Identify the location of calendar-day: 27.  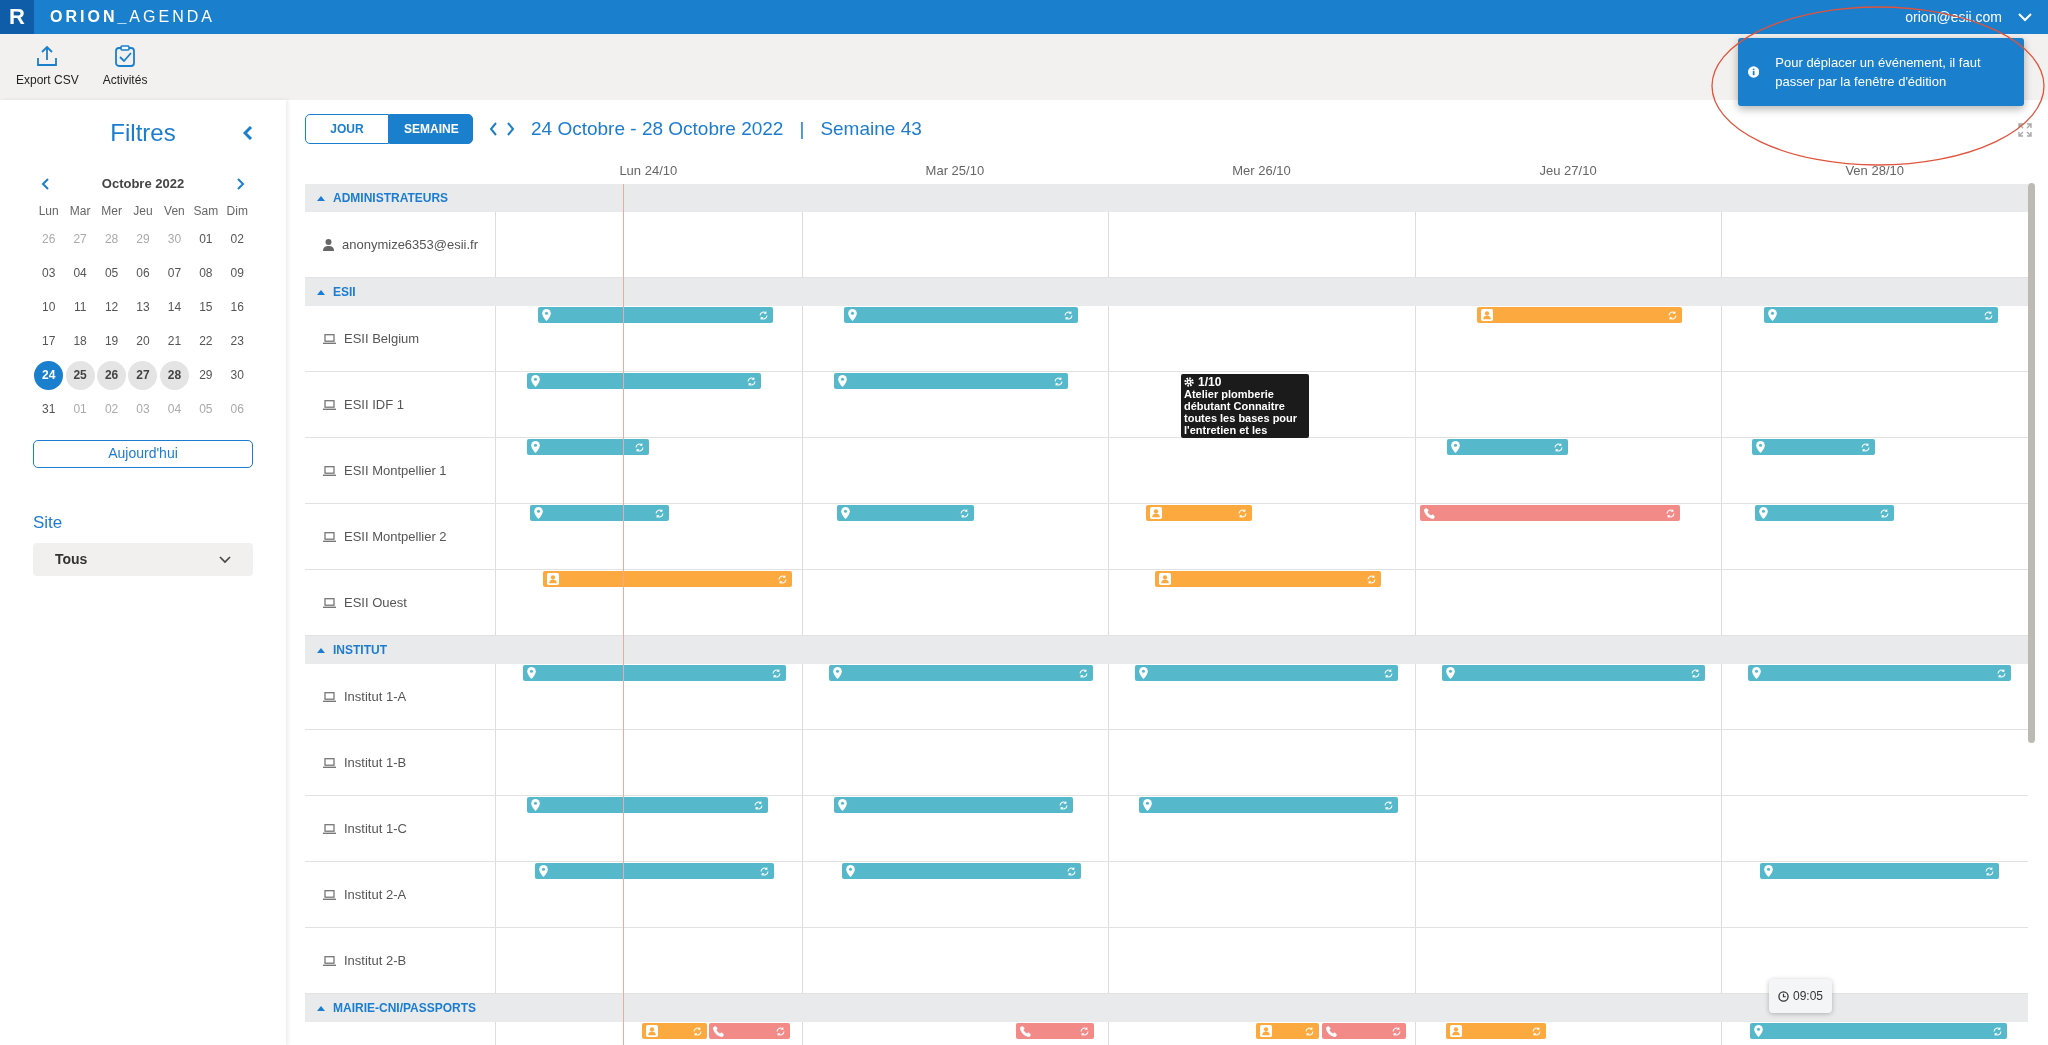
(143, 375).